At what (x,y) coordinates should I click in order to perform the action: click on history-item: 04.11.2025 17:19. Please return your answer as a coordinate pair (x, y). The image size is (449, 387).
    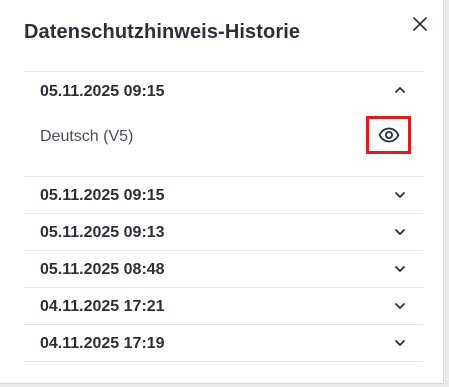
    Looking at the image, I should click on (223, 343).